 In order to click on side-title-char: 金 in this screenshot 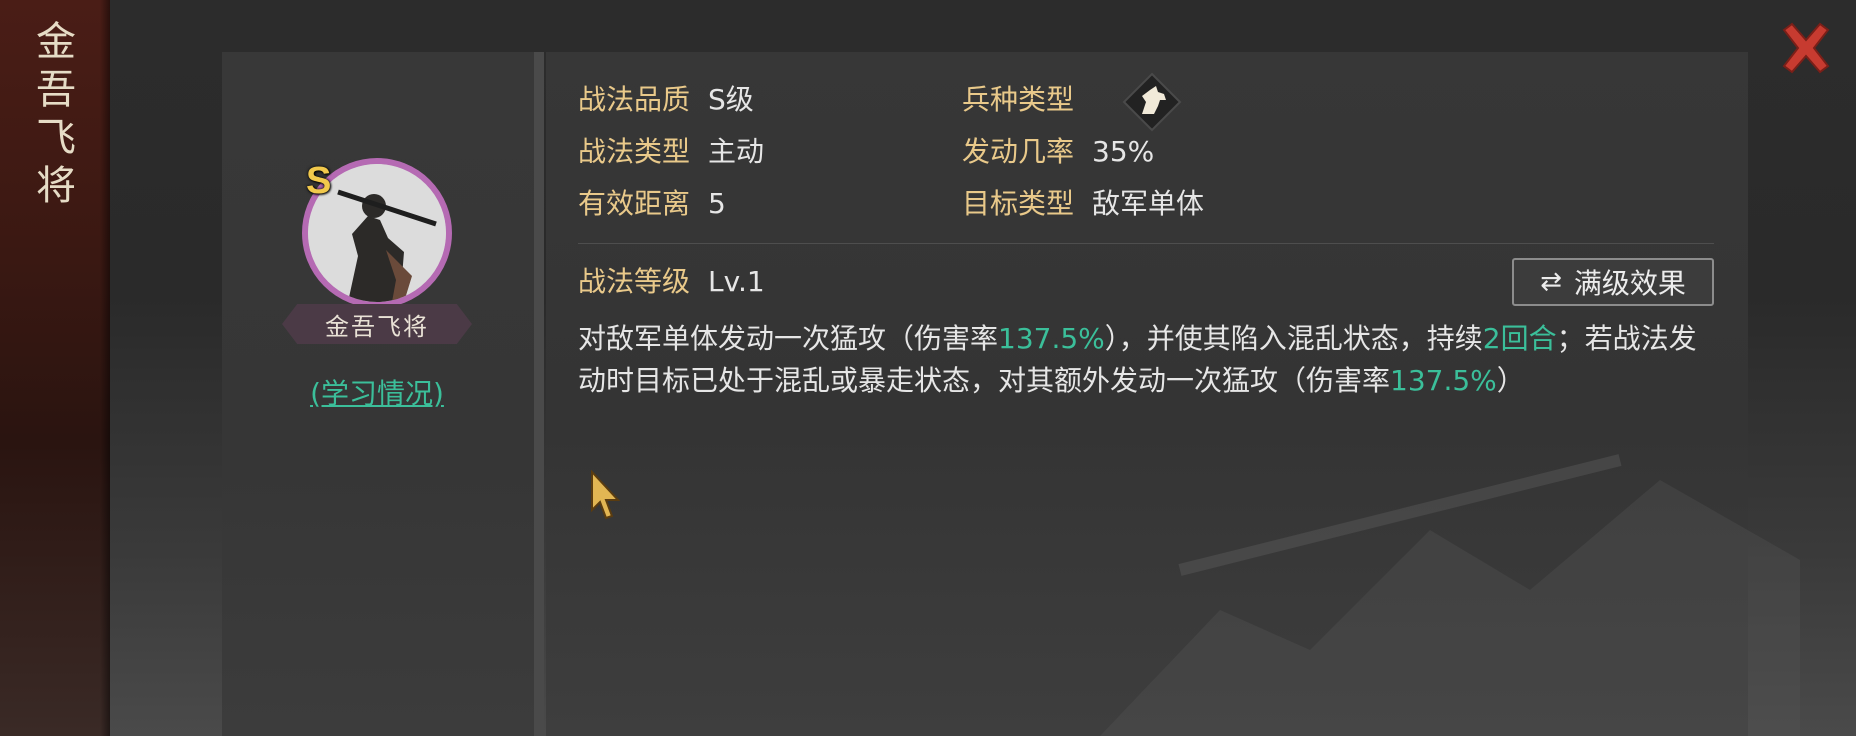, I will do `click(56, 42)`.